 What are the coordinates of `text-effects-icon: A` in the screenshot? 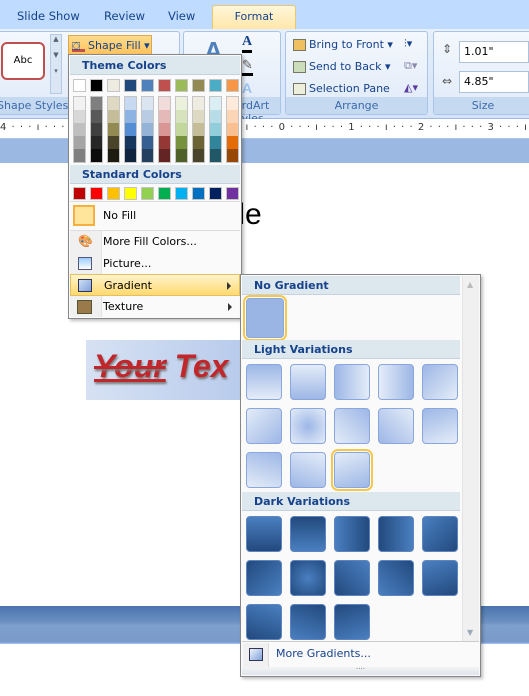 It's located at (247, 88).